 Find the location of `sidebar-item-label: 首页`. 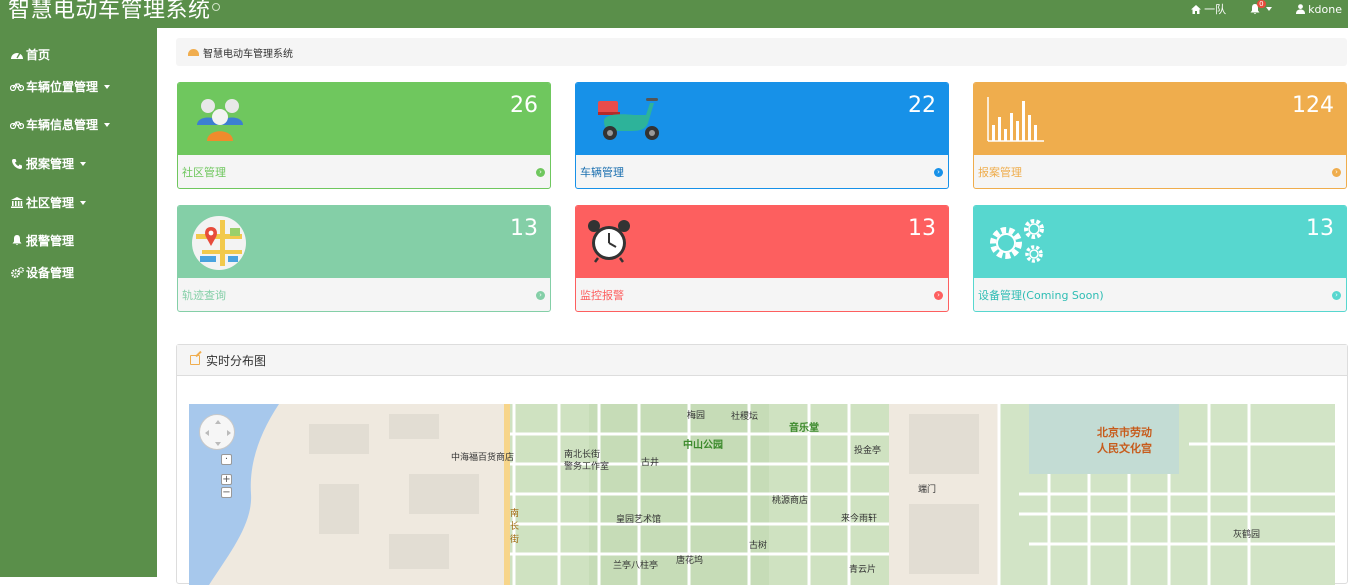

sidebar-item-label: 首页 is located at coordinates (38, 55).